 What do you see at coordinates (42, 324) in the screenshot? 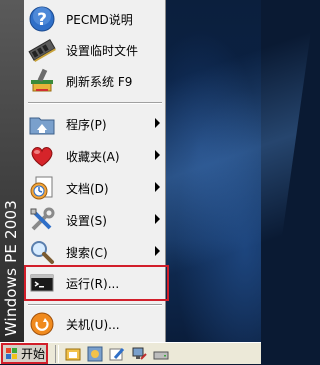
I see `shutdown-icon` at bounding box center [42, 324].